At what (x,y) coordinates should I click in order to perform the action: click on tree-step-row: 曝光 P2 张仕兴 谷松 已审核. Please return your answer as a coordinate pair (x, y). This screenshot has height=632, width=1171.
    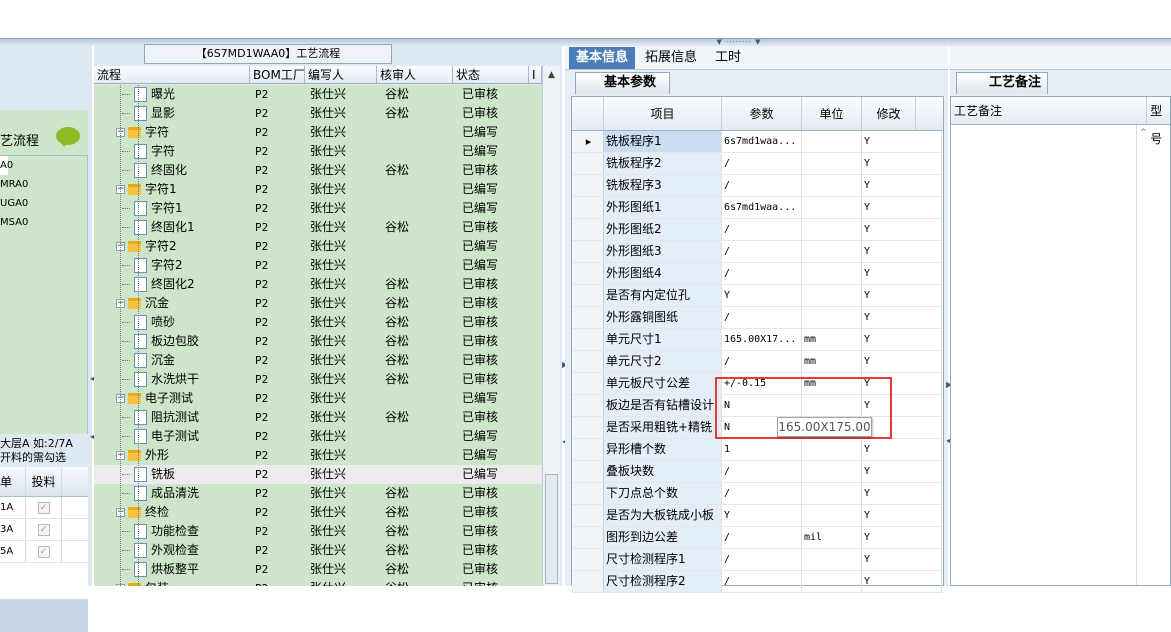
    Looking at the image, I should click on (318, 94).